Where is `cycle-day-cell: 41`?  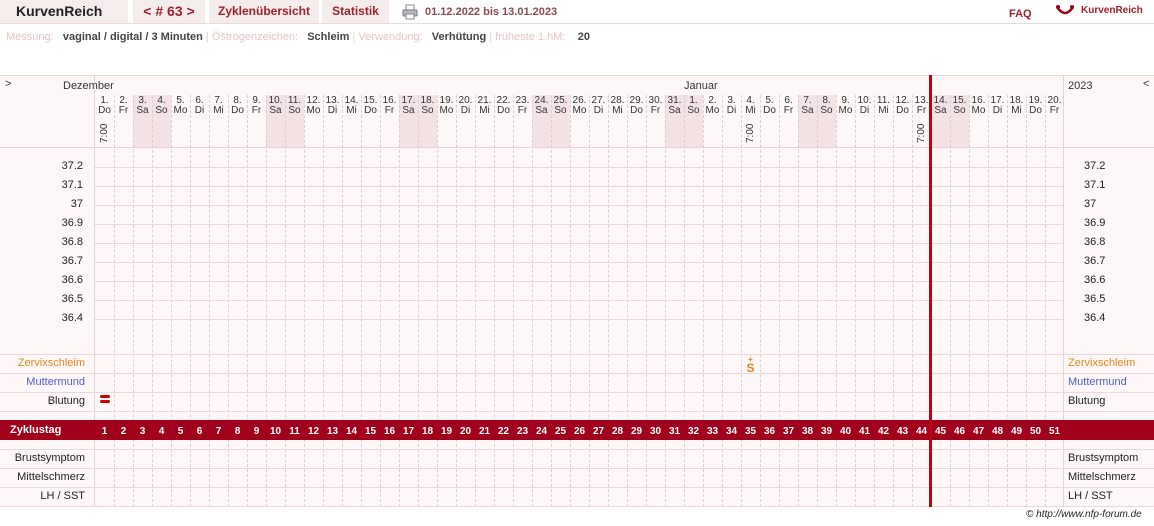
cycle-day-cell: 41 is located at coordinates (864, 432).